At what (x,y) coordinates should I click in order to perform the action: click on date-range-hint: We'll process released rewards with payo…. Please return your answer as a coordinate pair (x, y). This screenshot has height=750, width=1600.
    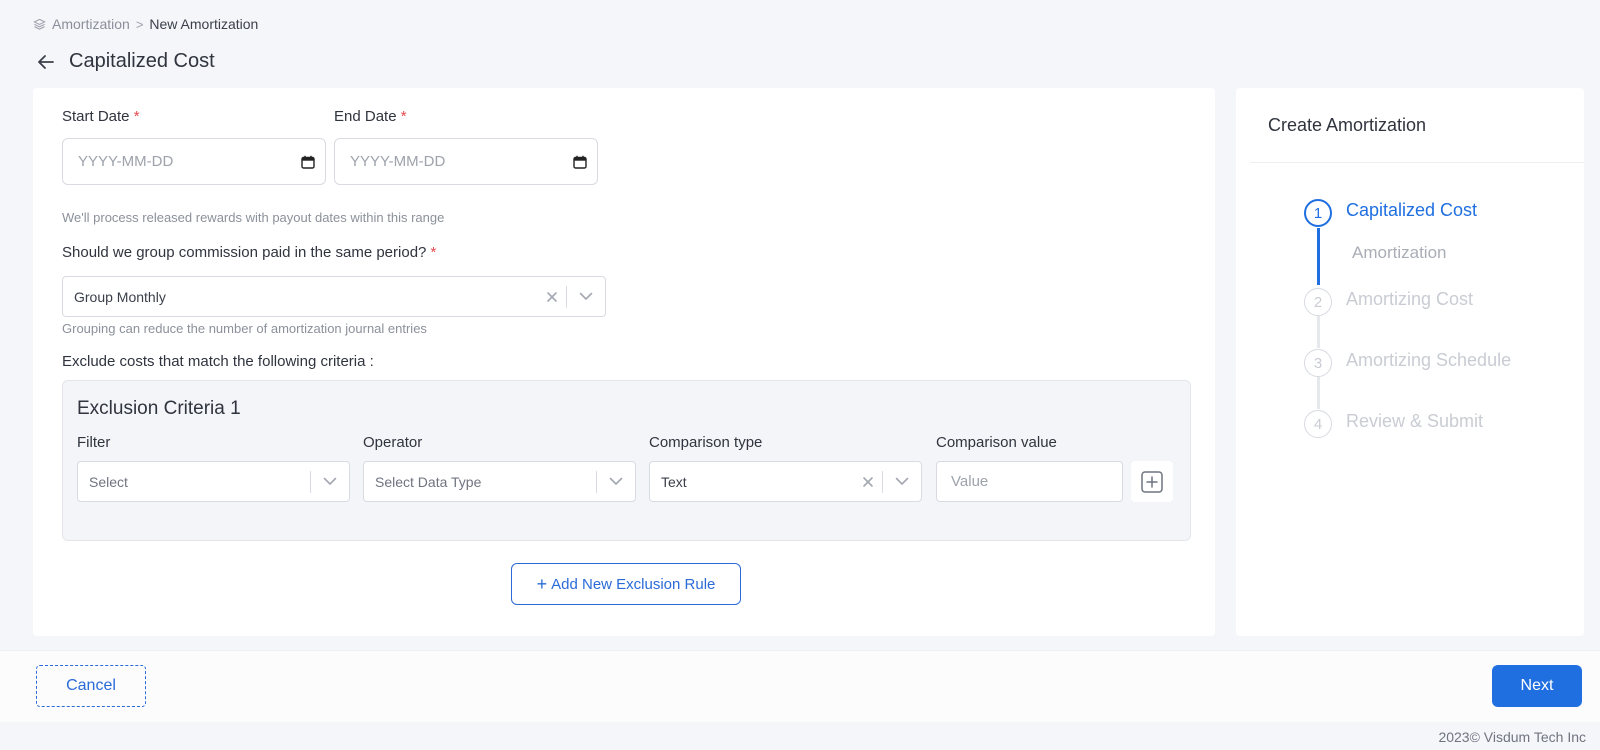
    Looking at the image, I should click on (253, 217).